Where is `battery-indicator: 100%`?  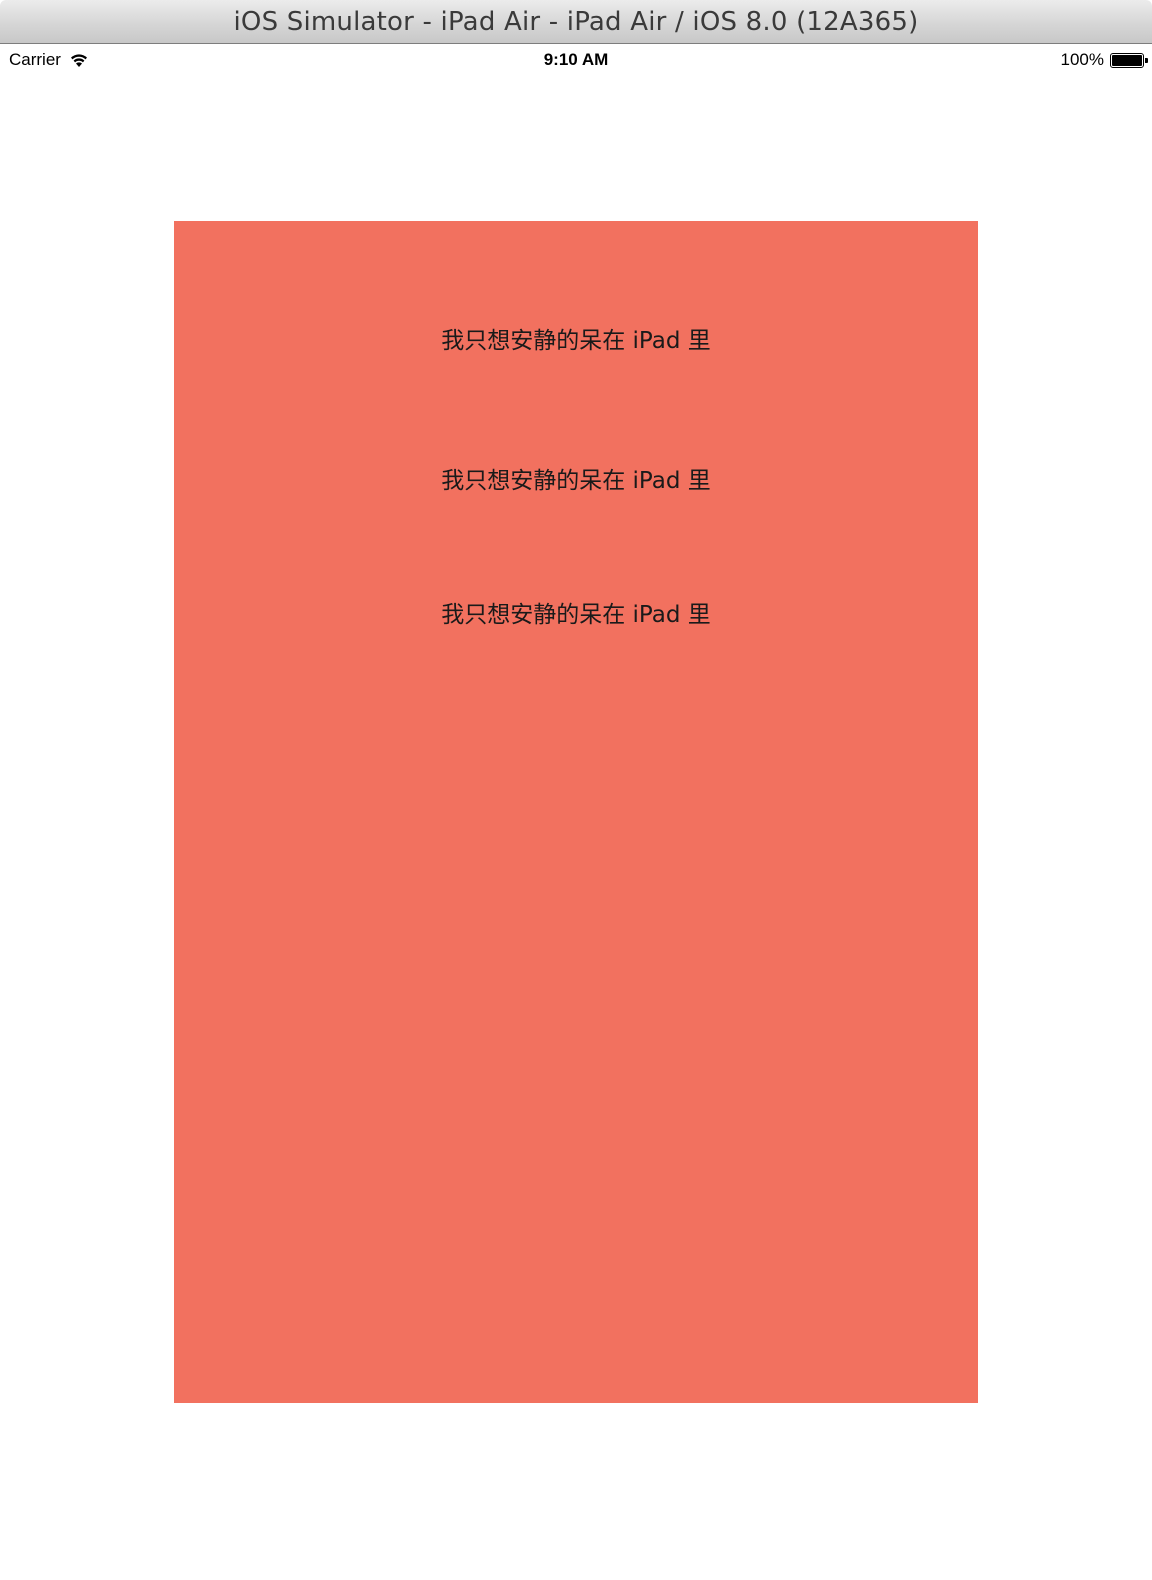
battery-indicator: 100% is located at coordinates (1104, 60).